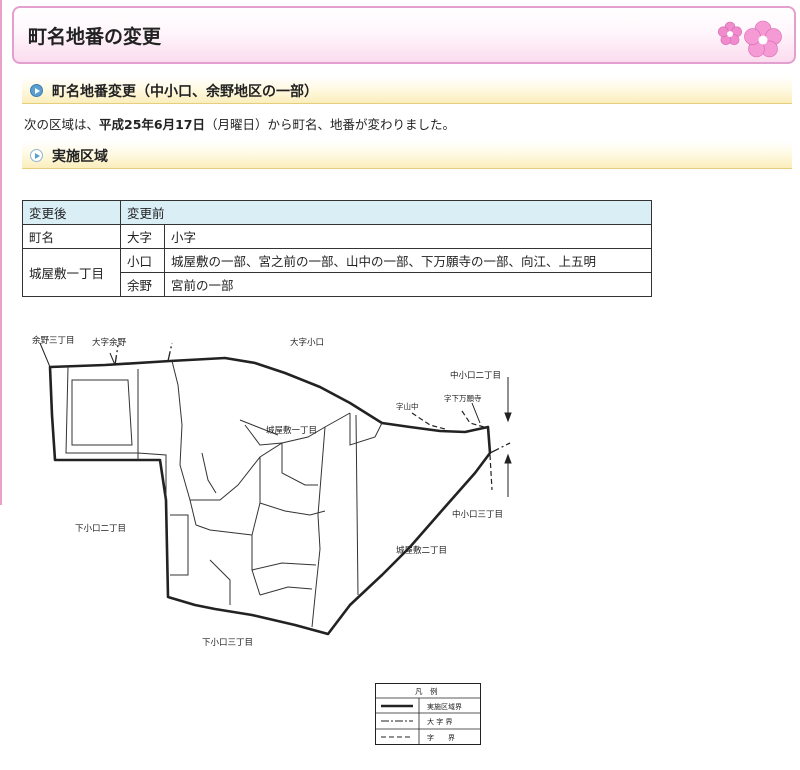 The width and height of the screenshot is (800, 770). I want to click on map-label: 中小口二丁目, so click(475, 375).